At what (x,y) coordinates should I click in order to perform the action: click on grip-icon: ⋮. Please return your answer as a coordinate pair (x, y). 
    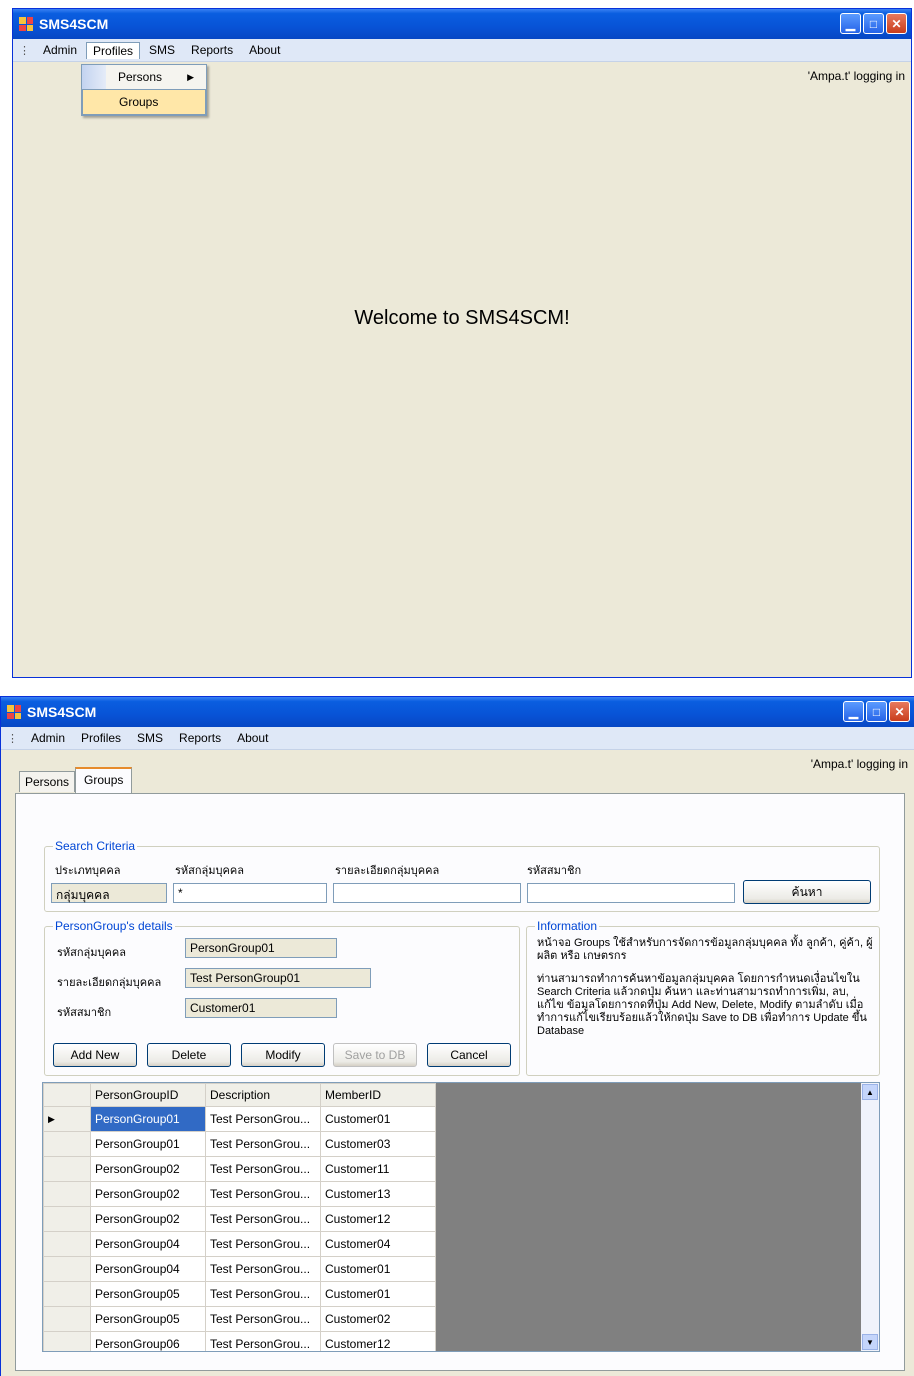
    Looking at the image, I should click on (12, 738).